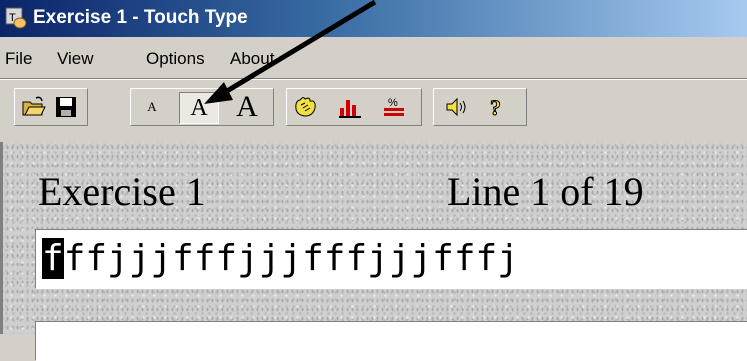 The image size is (747, 361). I want to click on save-button, so click(66, 107).